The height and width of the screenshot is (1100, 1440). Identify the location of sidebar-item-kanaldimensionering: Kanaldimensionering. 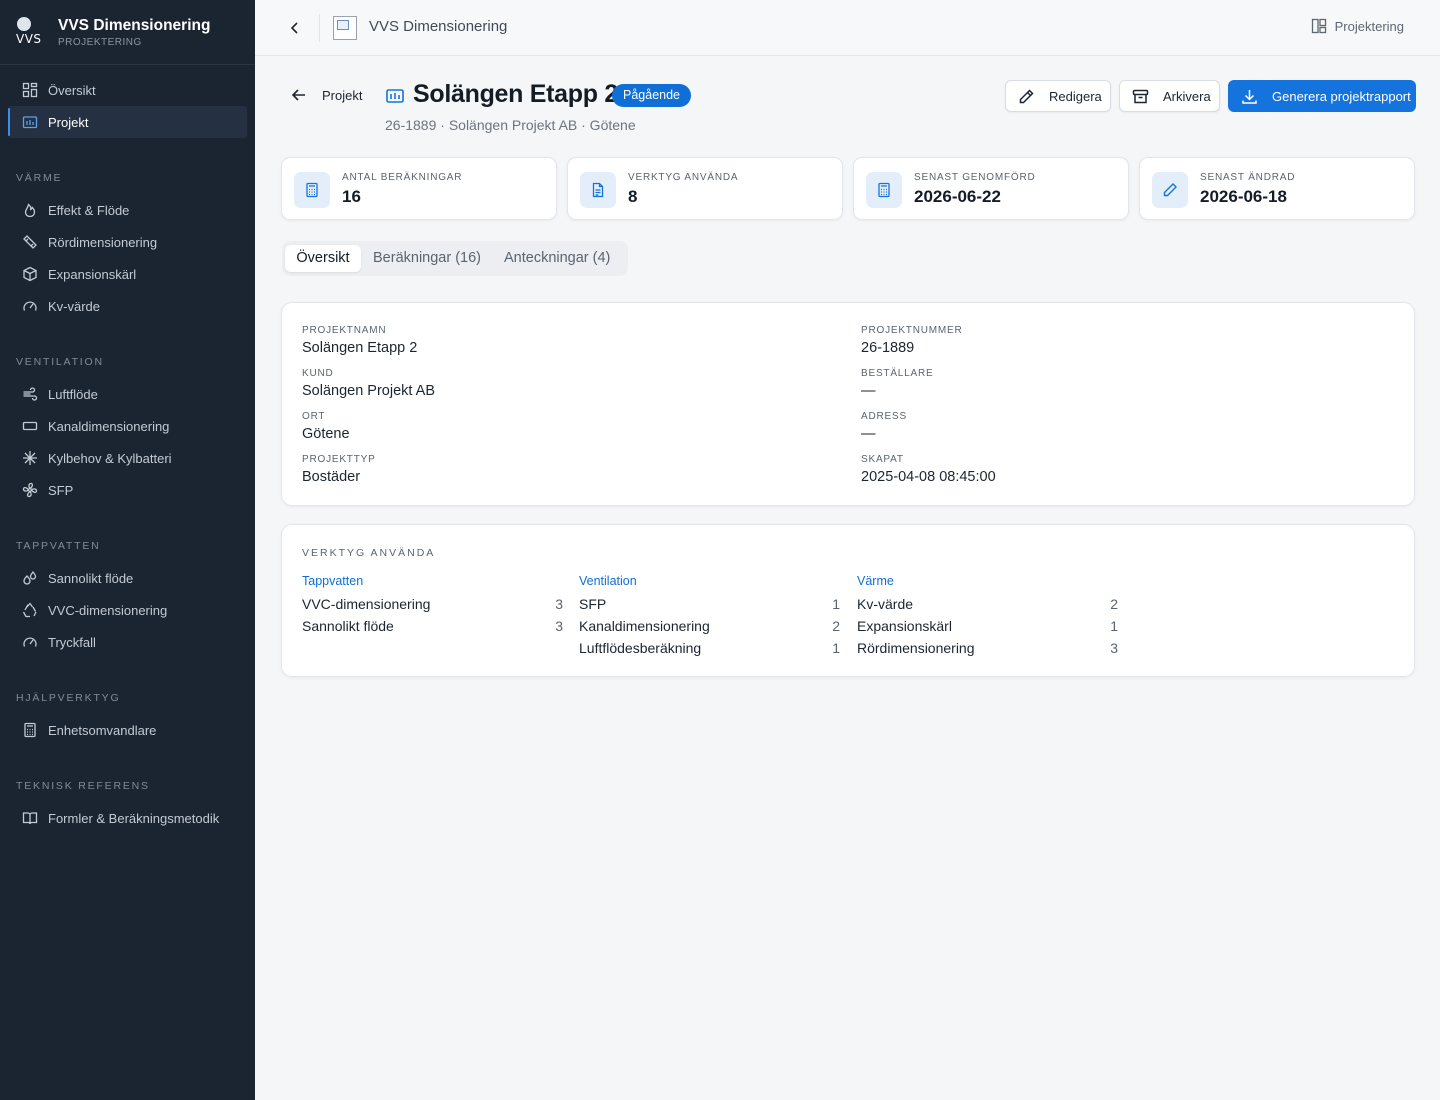
(127, 426).